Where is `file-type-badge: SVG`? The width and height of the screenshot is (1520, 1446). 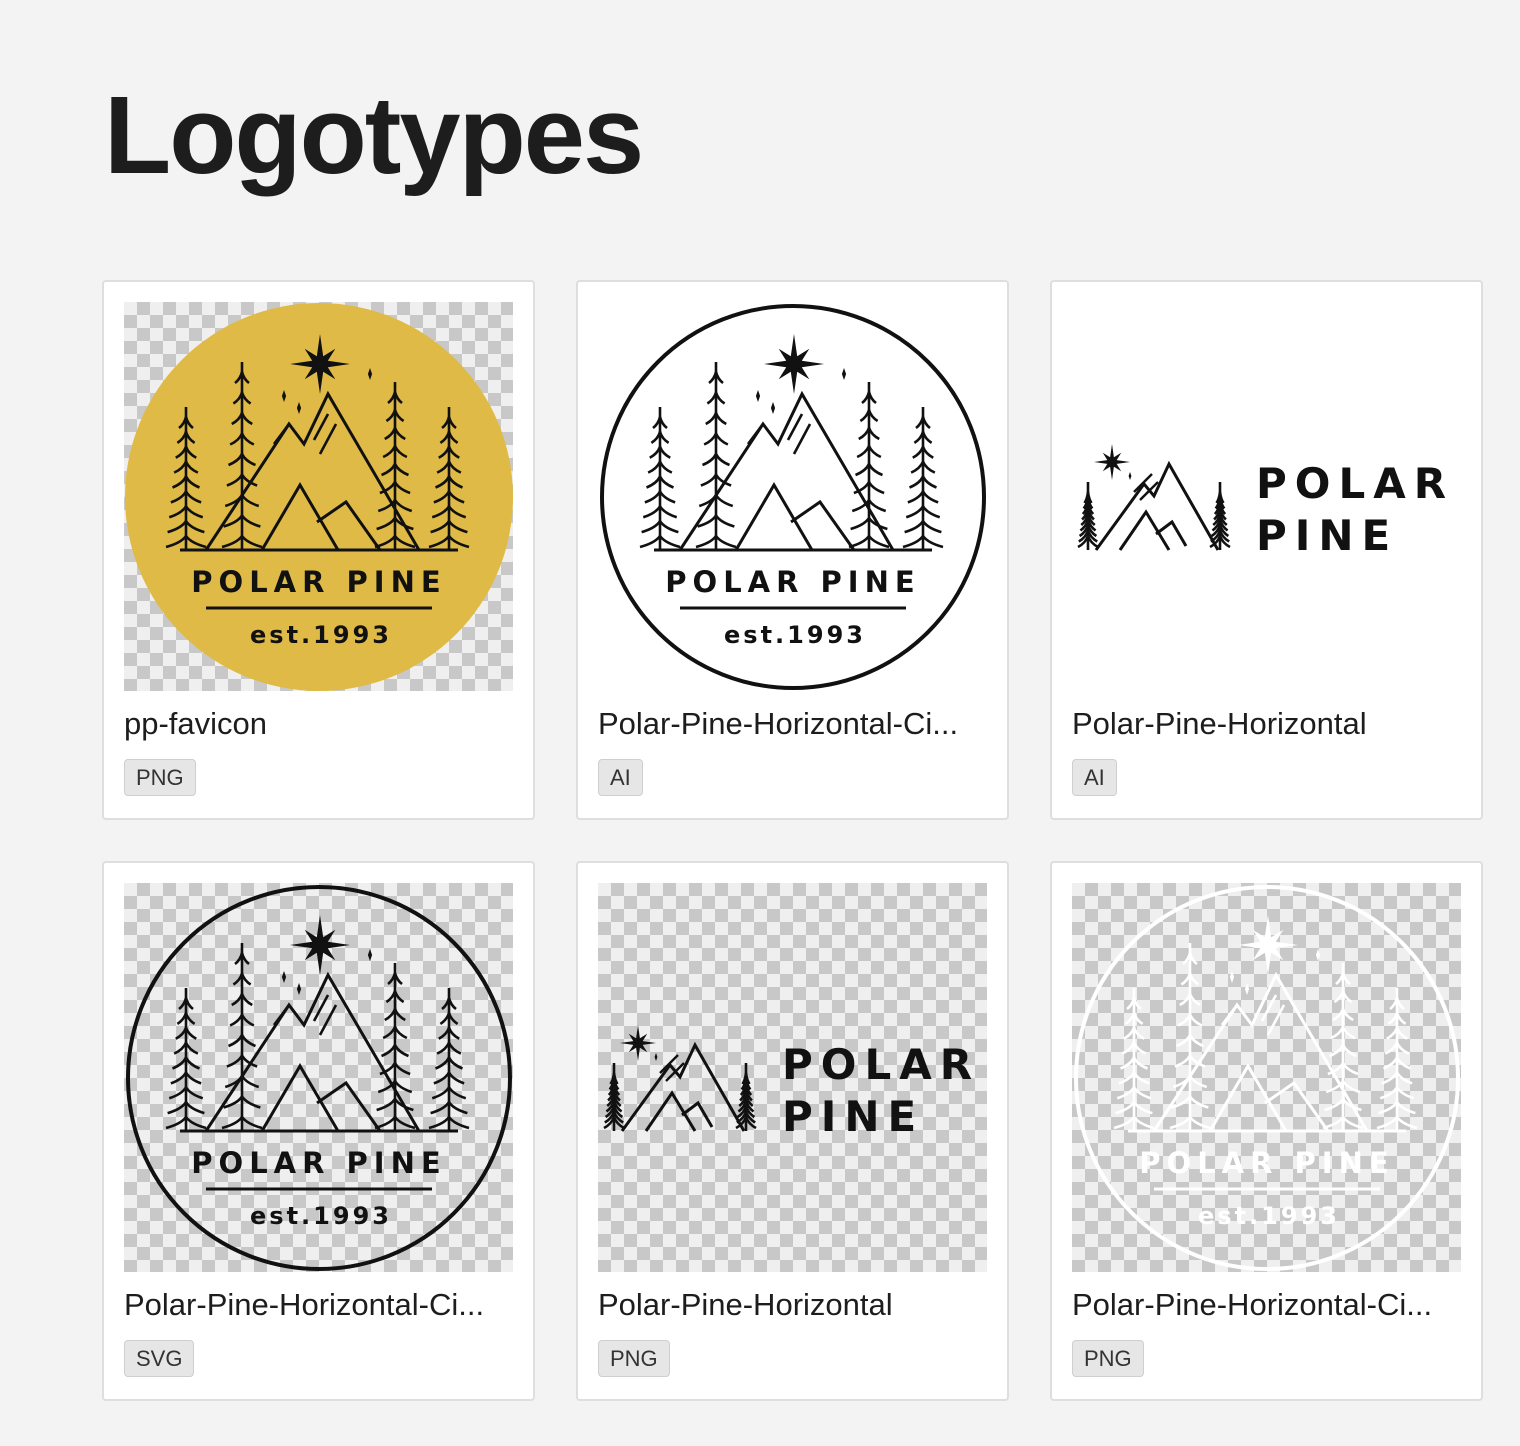 file-type-badge: SVG is located at coordinates (159, 1358).